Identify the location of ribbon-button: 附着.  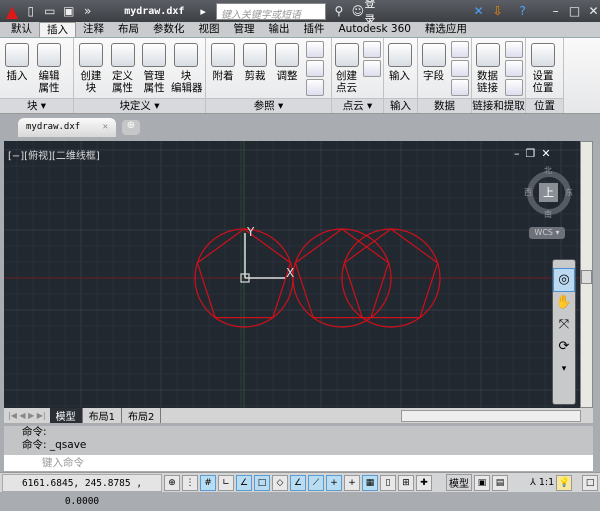
(223, 68).